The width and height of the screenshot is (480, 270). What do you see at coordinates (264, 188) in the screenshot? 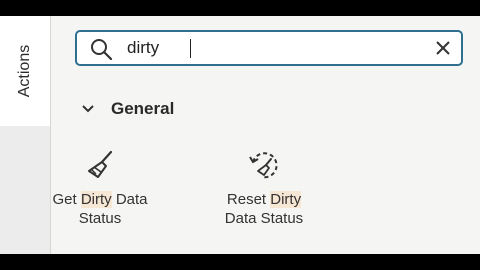
I see `action-reset-dirty-data-status: Reset Dirty Data Status` at bounding box center [264, 188].